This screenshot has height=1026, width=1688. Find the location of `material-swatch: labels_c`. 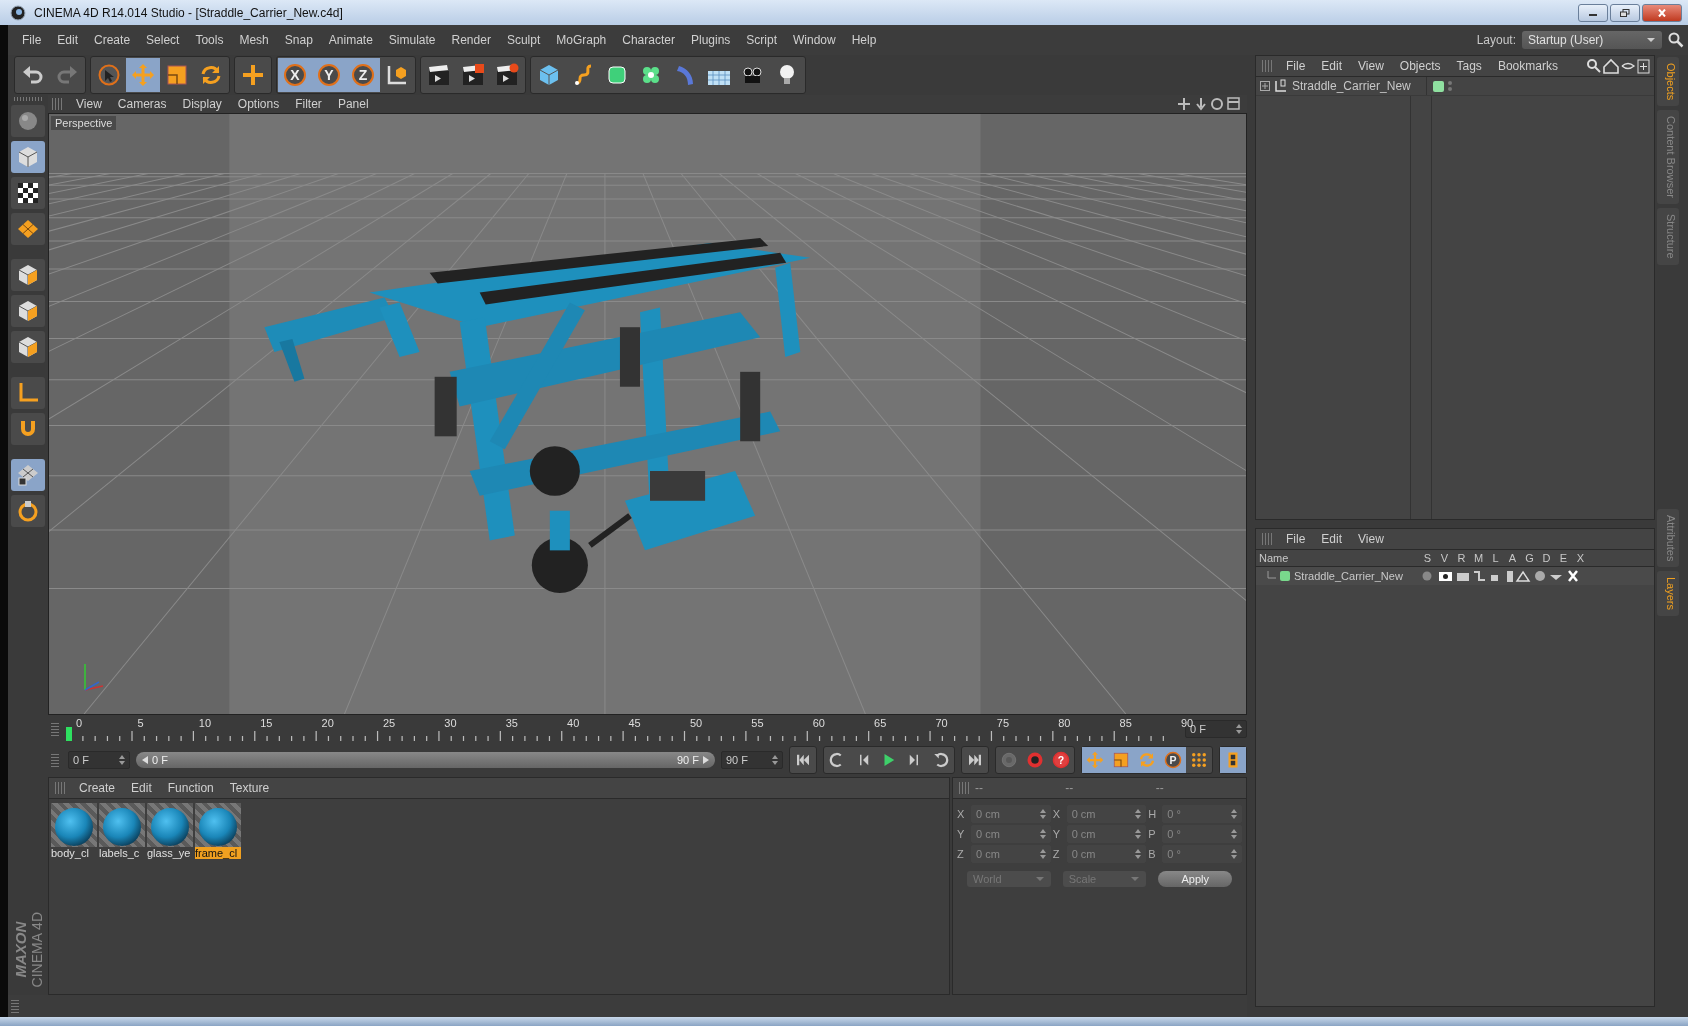

material-swatch: labels_c is located at coordinates (122, 831).